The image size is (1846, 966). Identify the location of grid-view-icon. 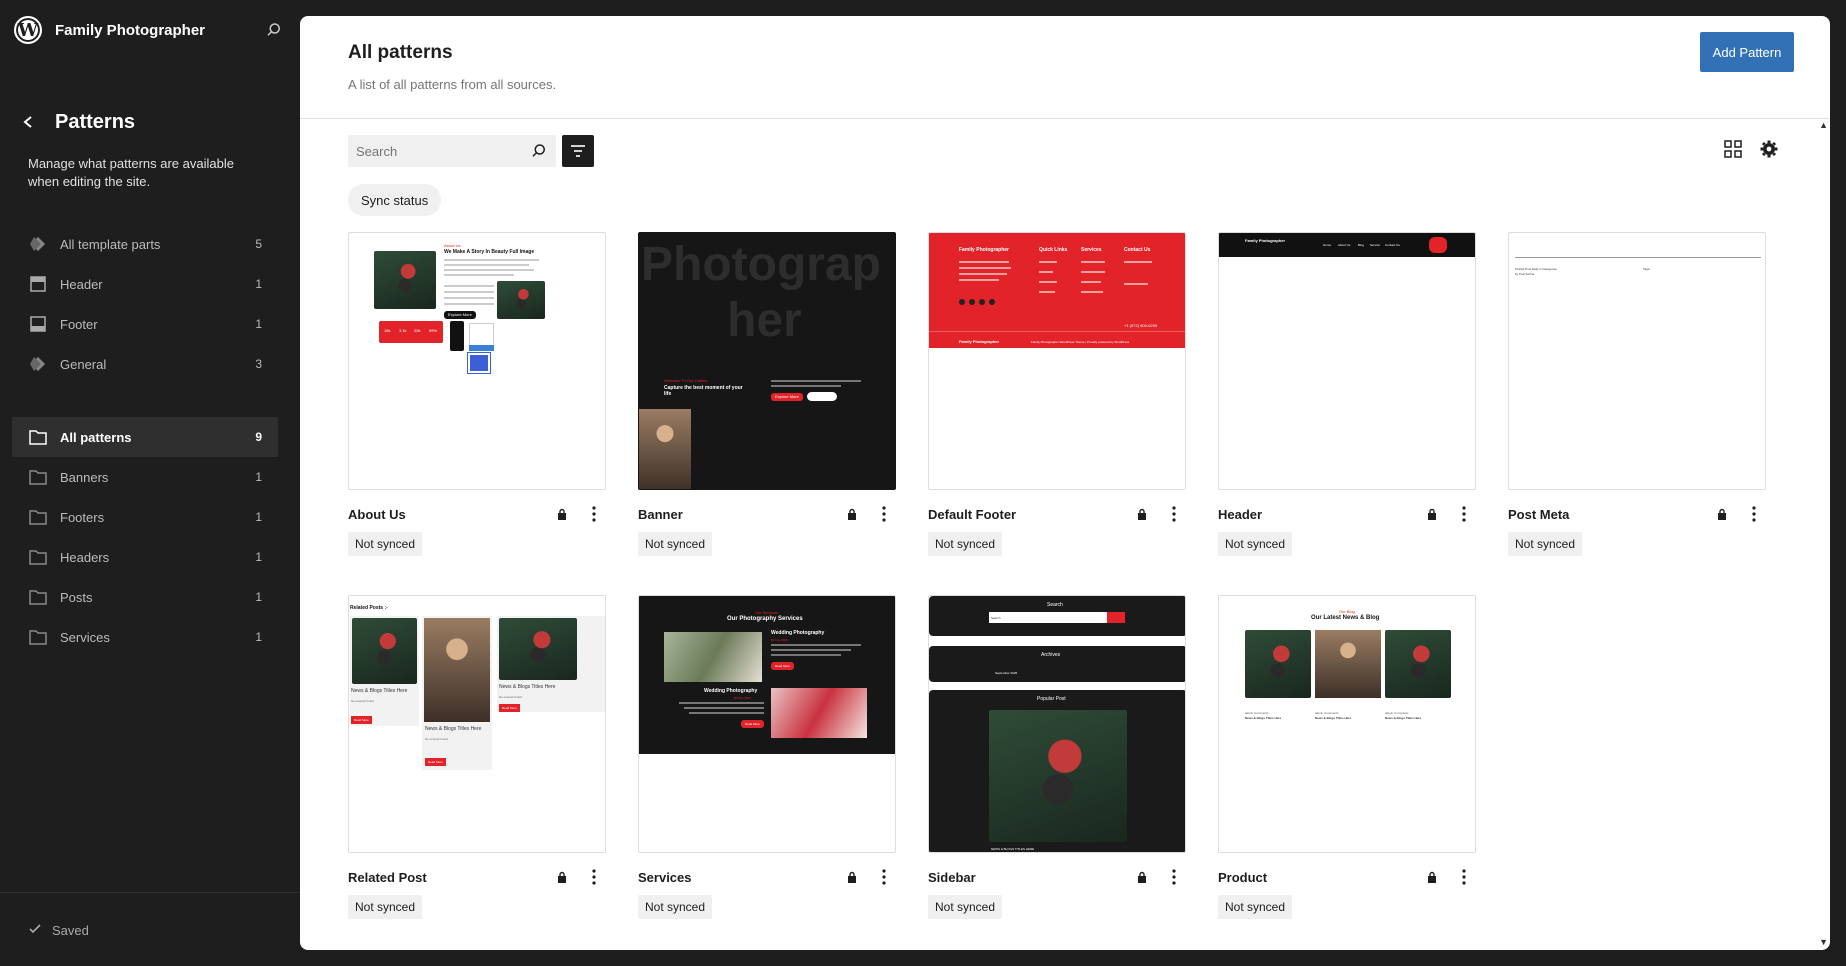
(1733, 151).